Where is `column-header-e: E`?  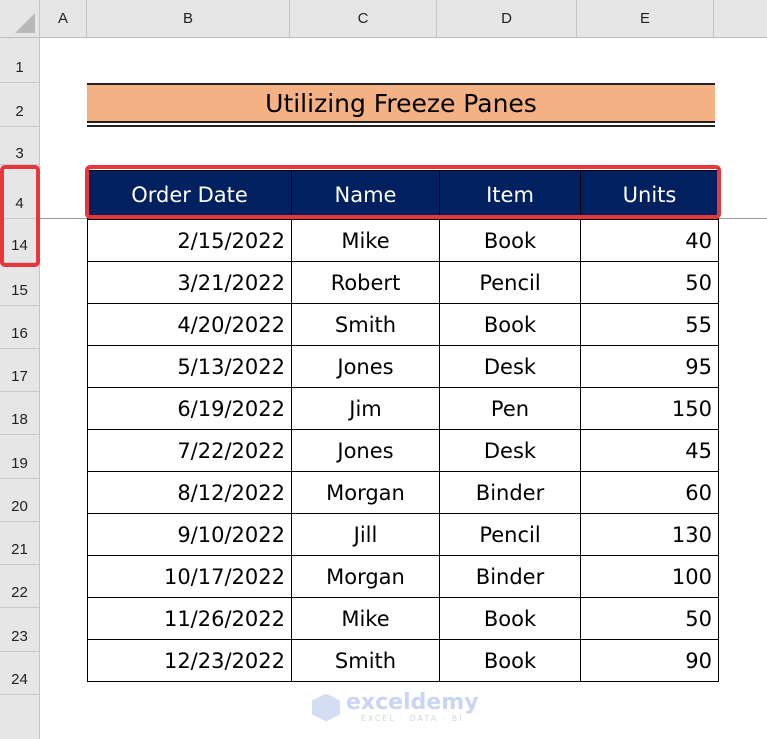
column-header-e: E is located at coordinates (645, 19).